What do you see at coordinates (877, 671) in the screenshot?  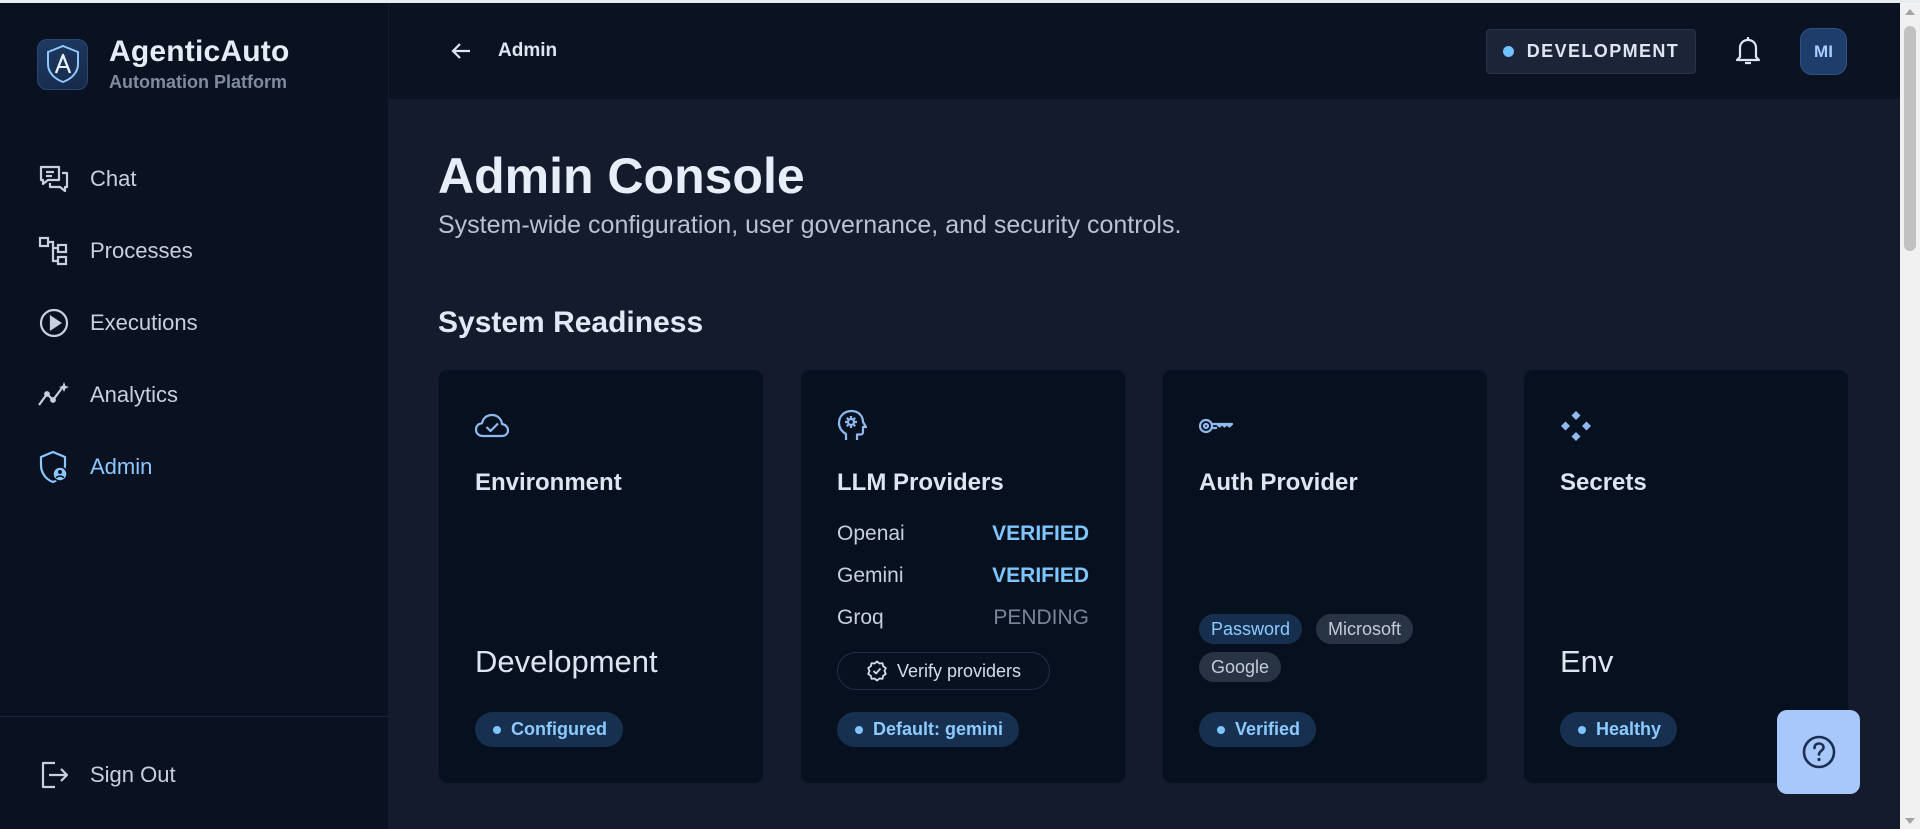 I see `badge-check-icon` at bounding box center [877, 671].